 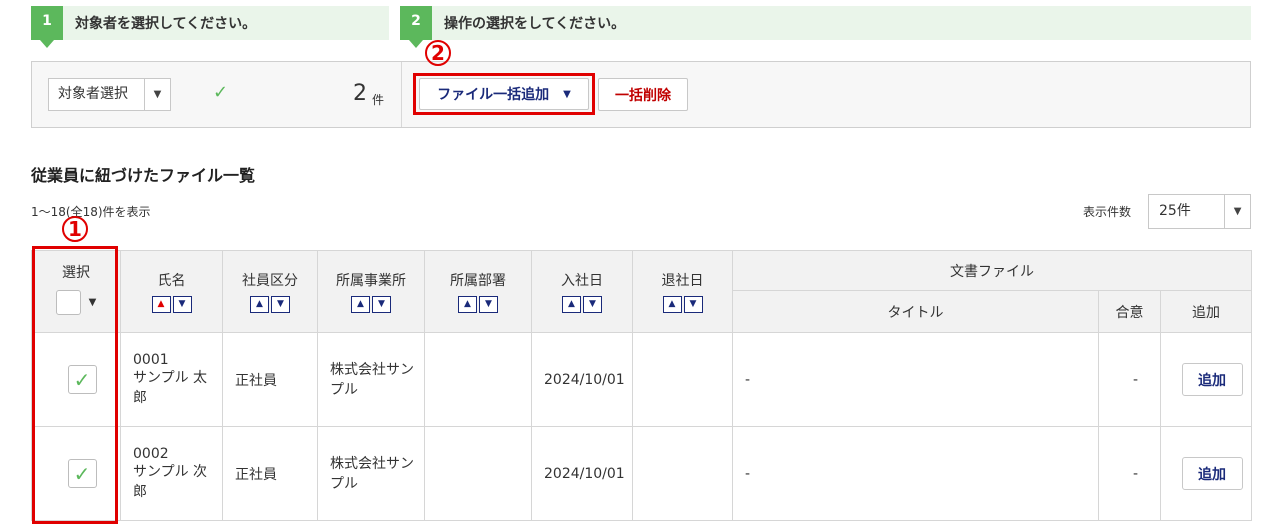 I want to click on header-department-label: 所属部署, so click(x=478, y=281).